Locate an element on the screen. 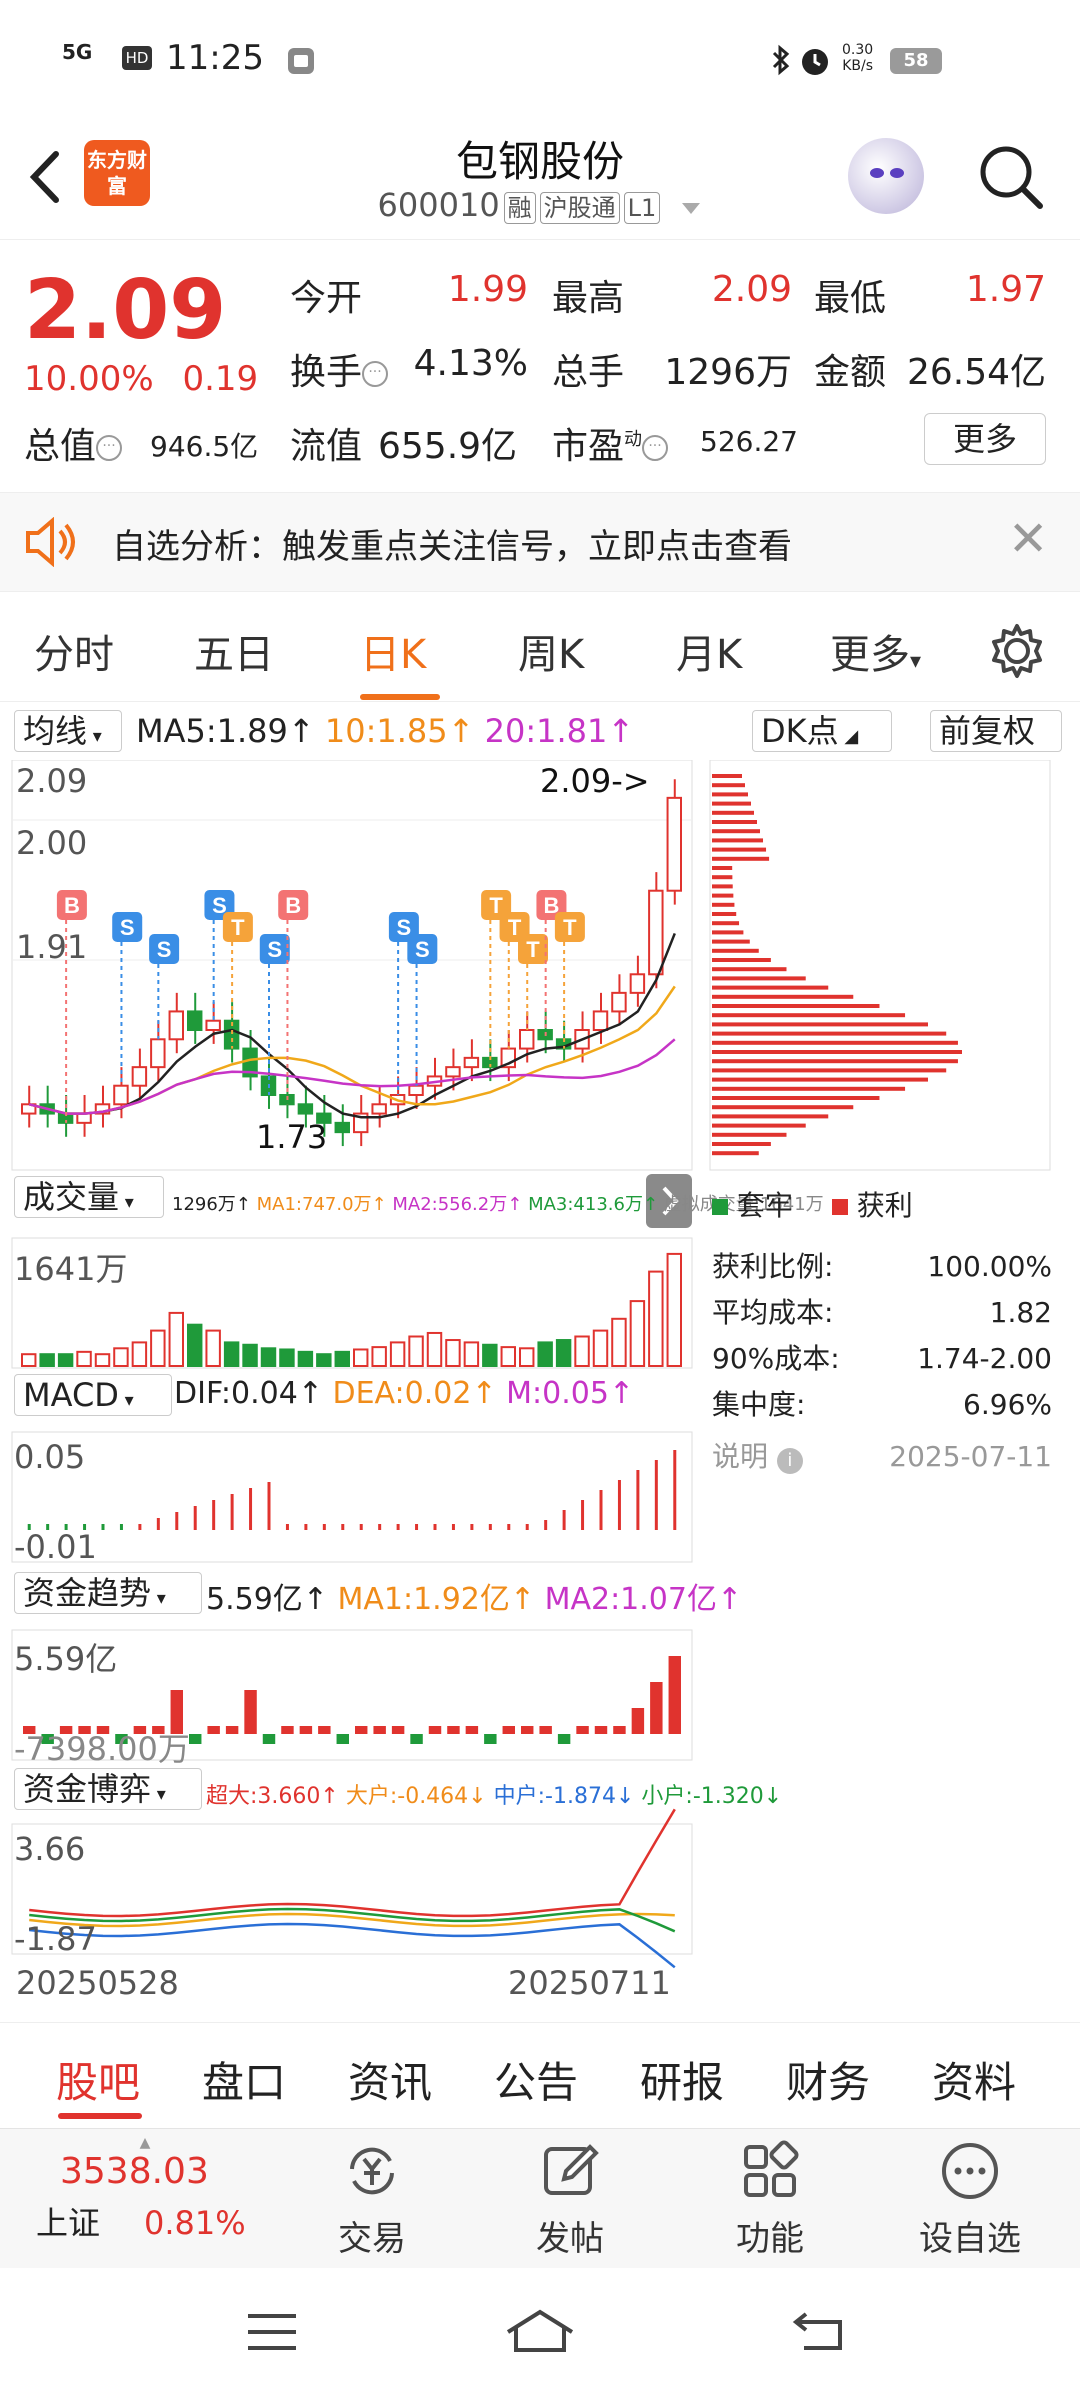 Image resolution: width=1080 pixels, height=2400 pixels. open-value: 1.99 is located at coordinates (487, 289).